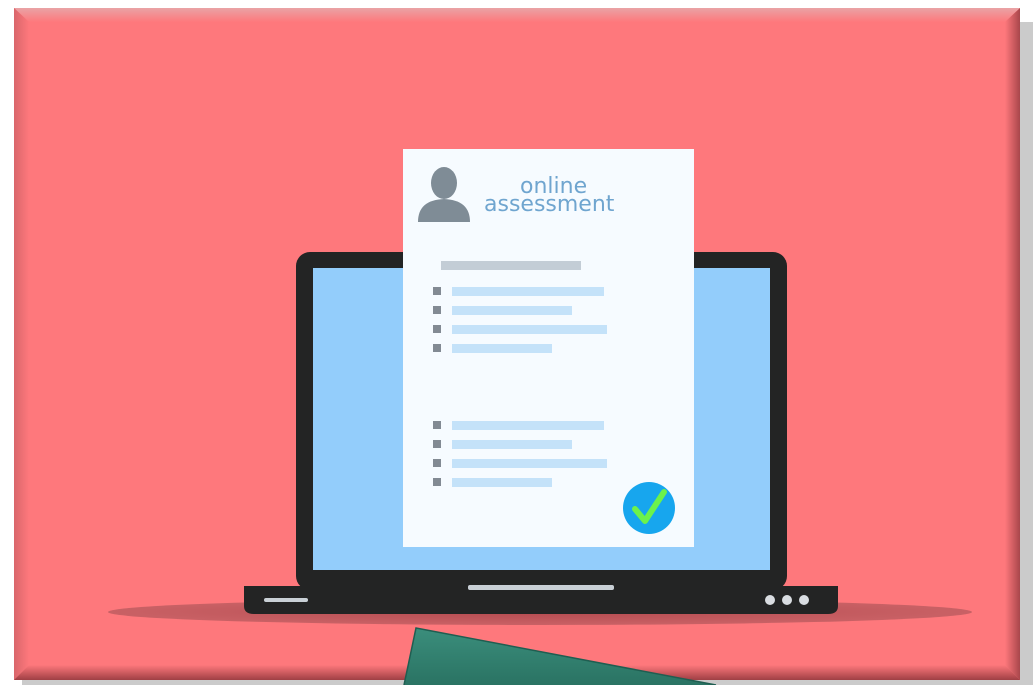  What do you see at coordinates (511, 265) in the screenshot?
I see `doc-header-bar` at bounding box center [511, 265].